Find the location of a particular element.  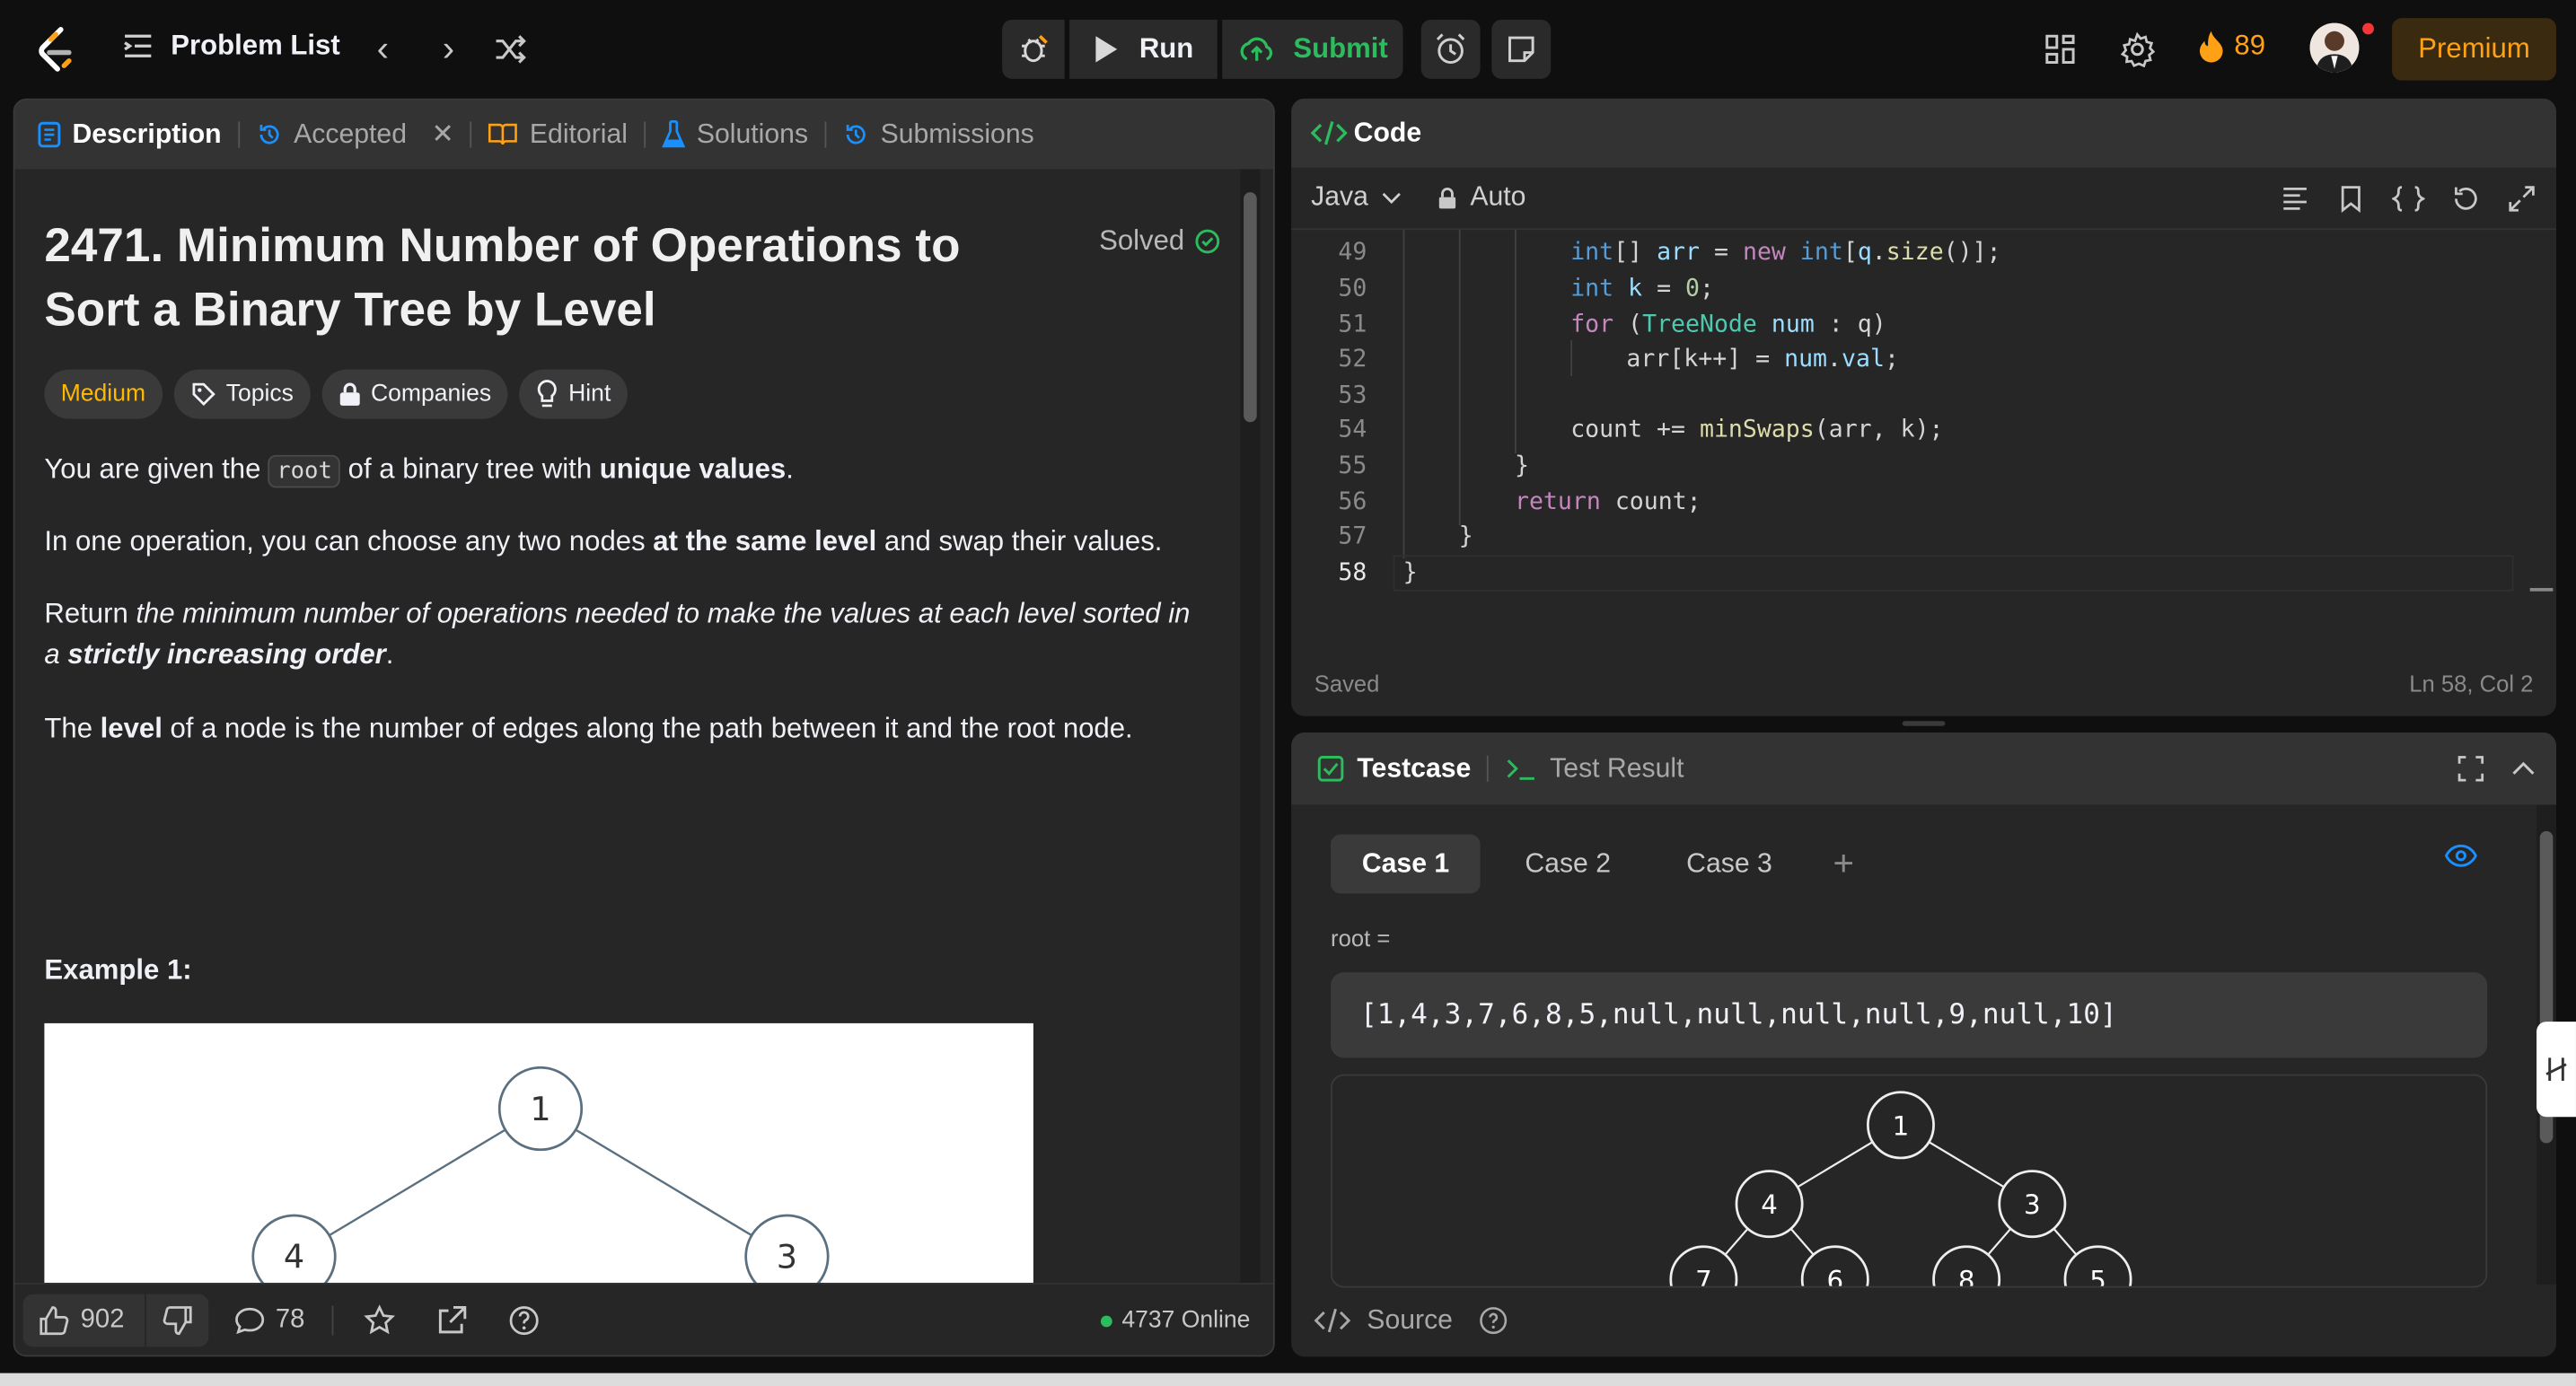

auto-mode-toggle: Auto is located at coordinates (1481, 198).